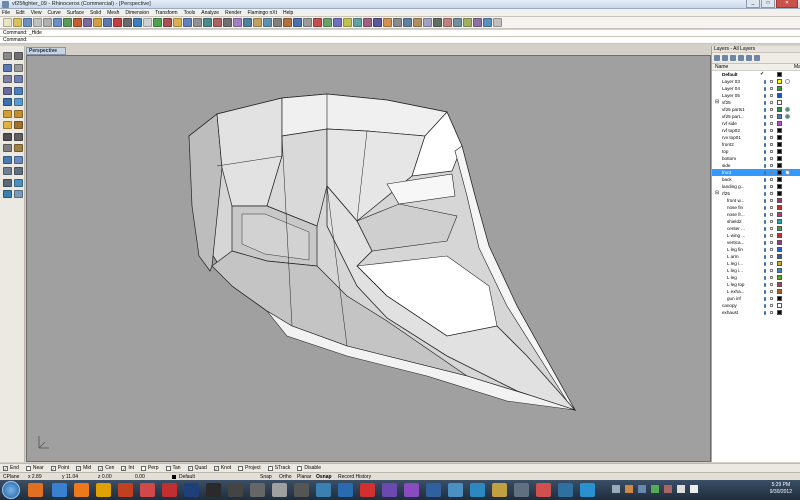  Describe the element at coordinates (756, 158) in the screenshot. I see `layer-row: bottom` at that location.